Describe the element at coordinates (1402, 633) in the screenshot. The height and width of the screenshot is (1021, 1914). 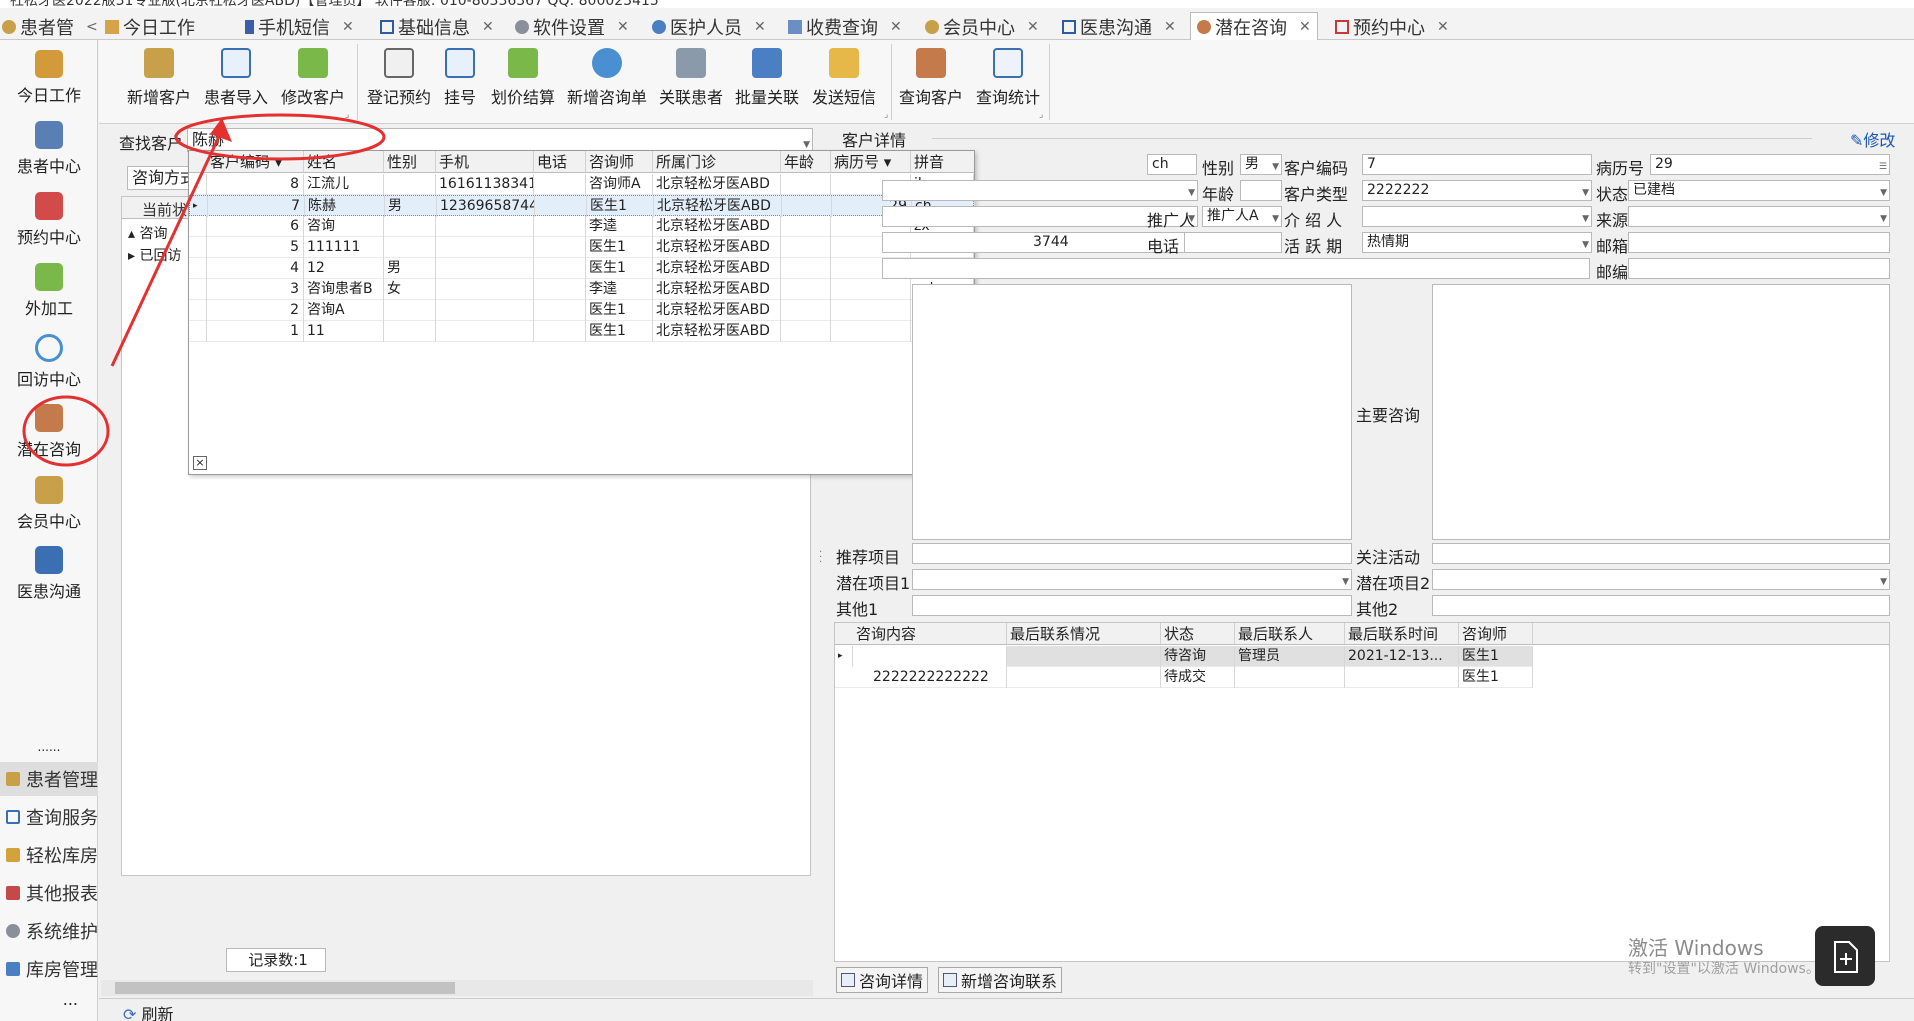
I see `column-header: 最后联系时间` at that location.